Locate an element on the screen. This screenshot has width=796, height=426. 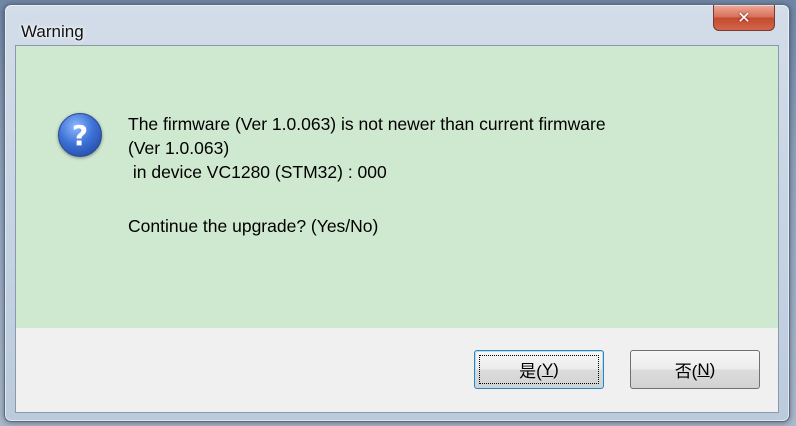
close-button: ✕ is located at coordinates (744, 18).